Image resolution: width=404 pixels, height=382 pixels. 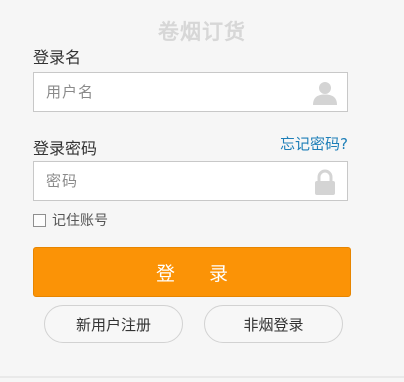 I want to click on password-field-box, so click(x=190, y=181).